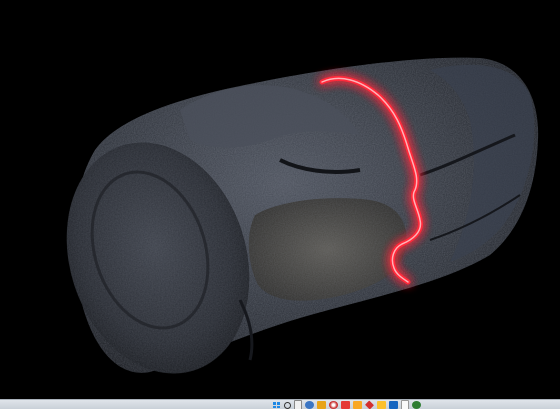 The height and width of the screenshot is (409, 560). Describe the element at coordinates (309, 405) in the screenshot. I see `settings-gear-icon` at that location.